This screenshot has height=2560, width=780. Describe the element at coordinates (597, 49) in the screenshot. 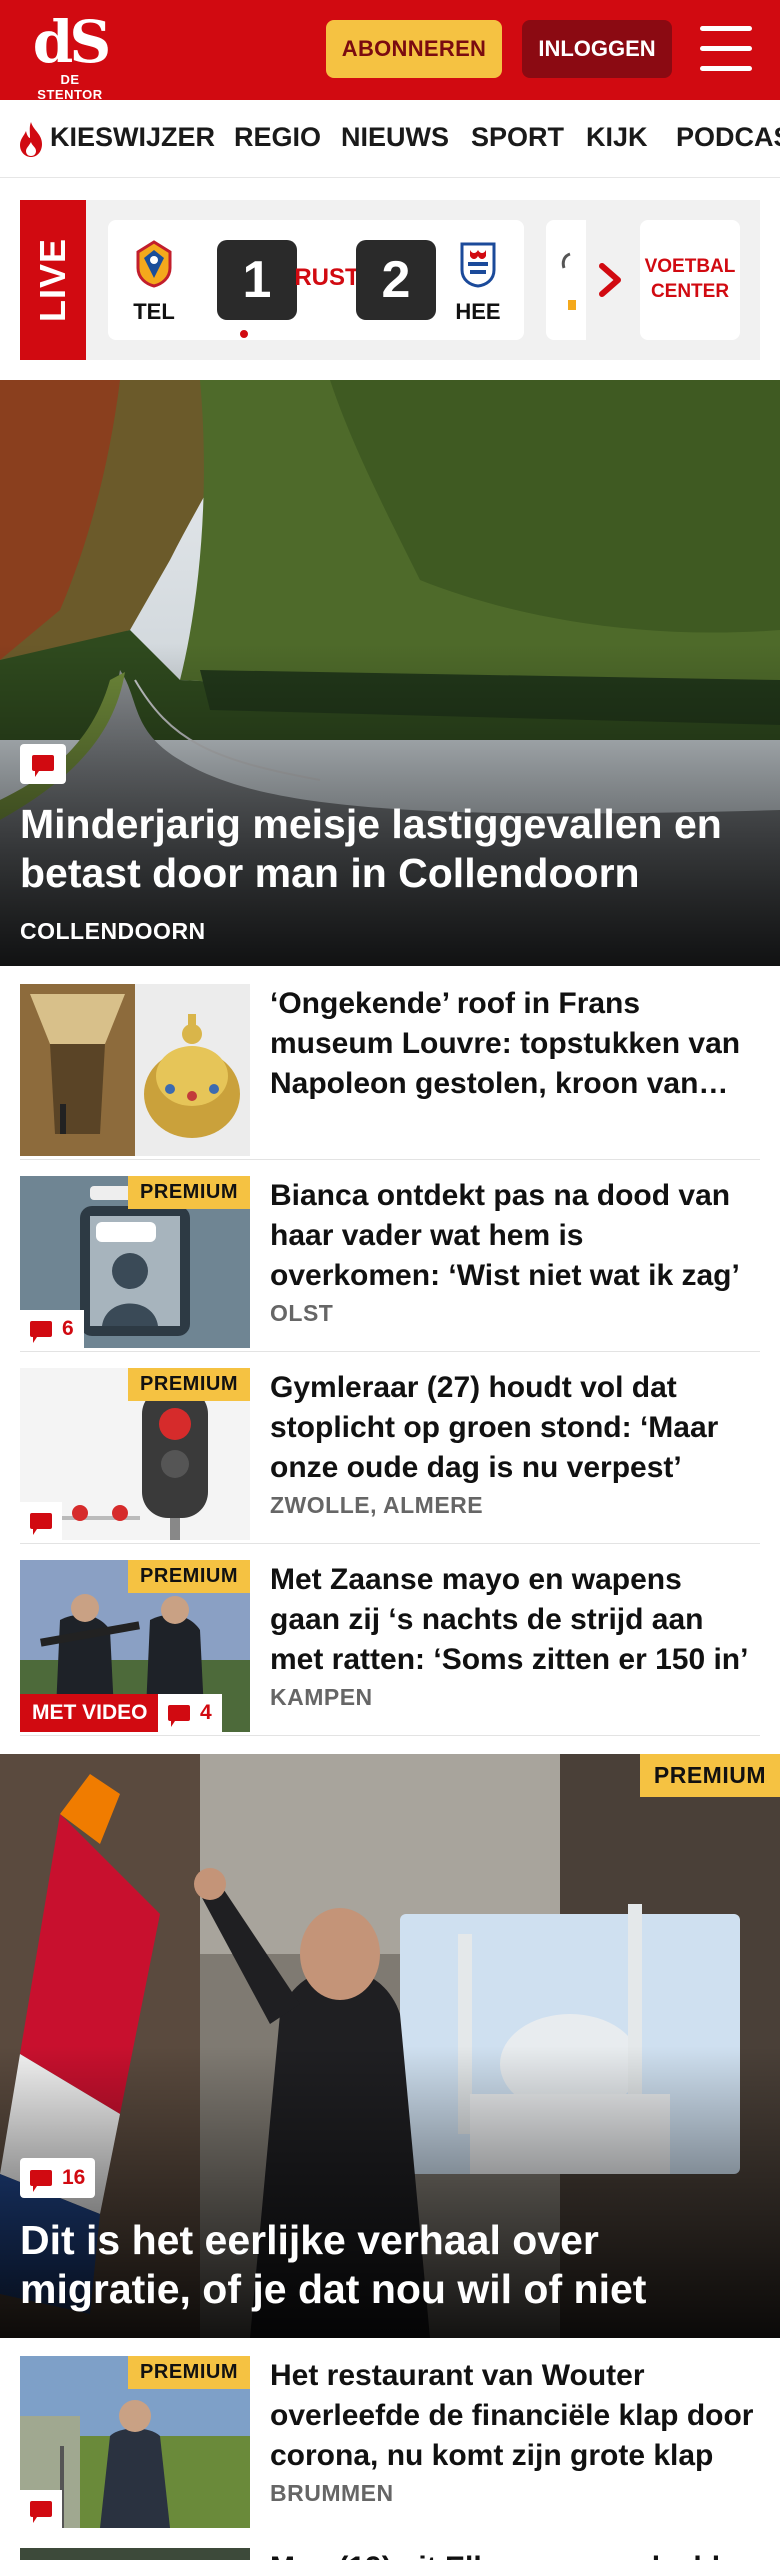

I see `login-button: INLOGGEN` at that location.